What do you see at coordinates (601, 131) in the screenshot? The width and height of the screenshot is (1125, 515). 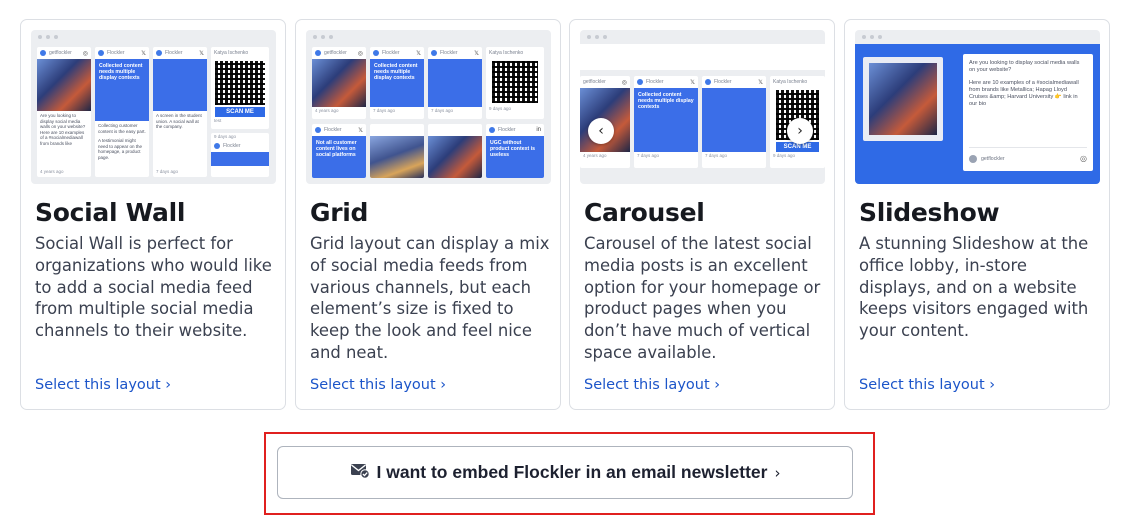 I see `carousel-prev-button: ‹` at bounding box center [601, 131].